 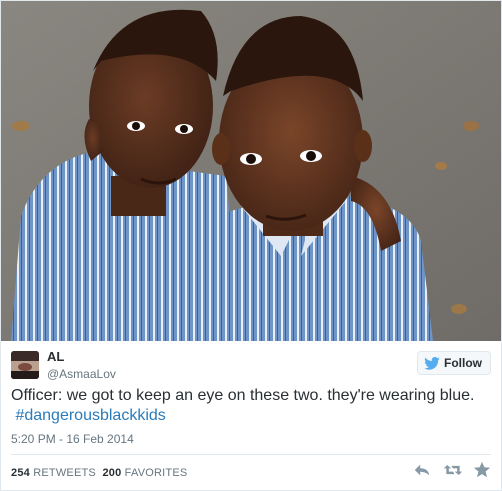 I want to click on favorites-label: FAVORITES, so click(x=156, y=473).